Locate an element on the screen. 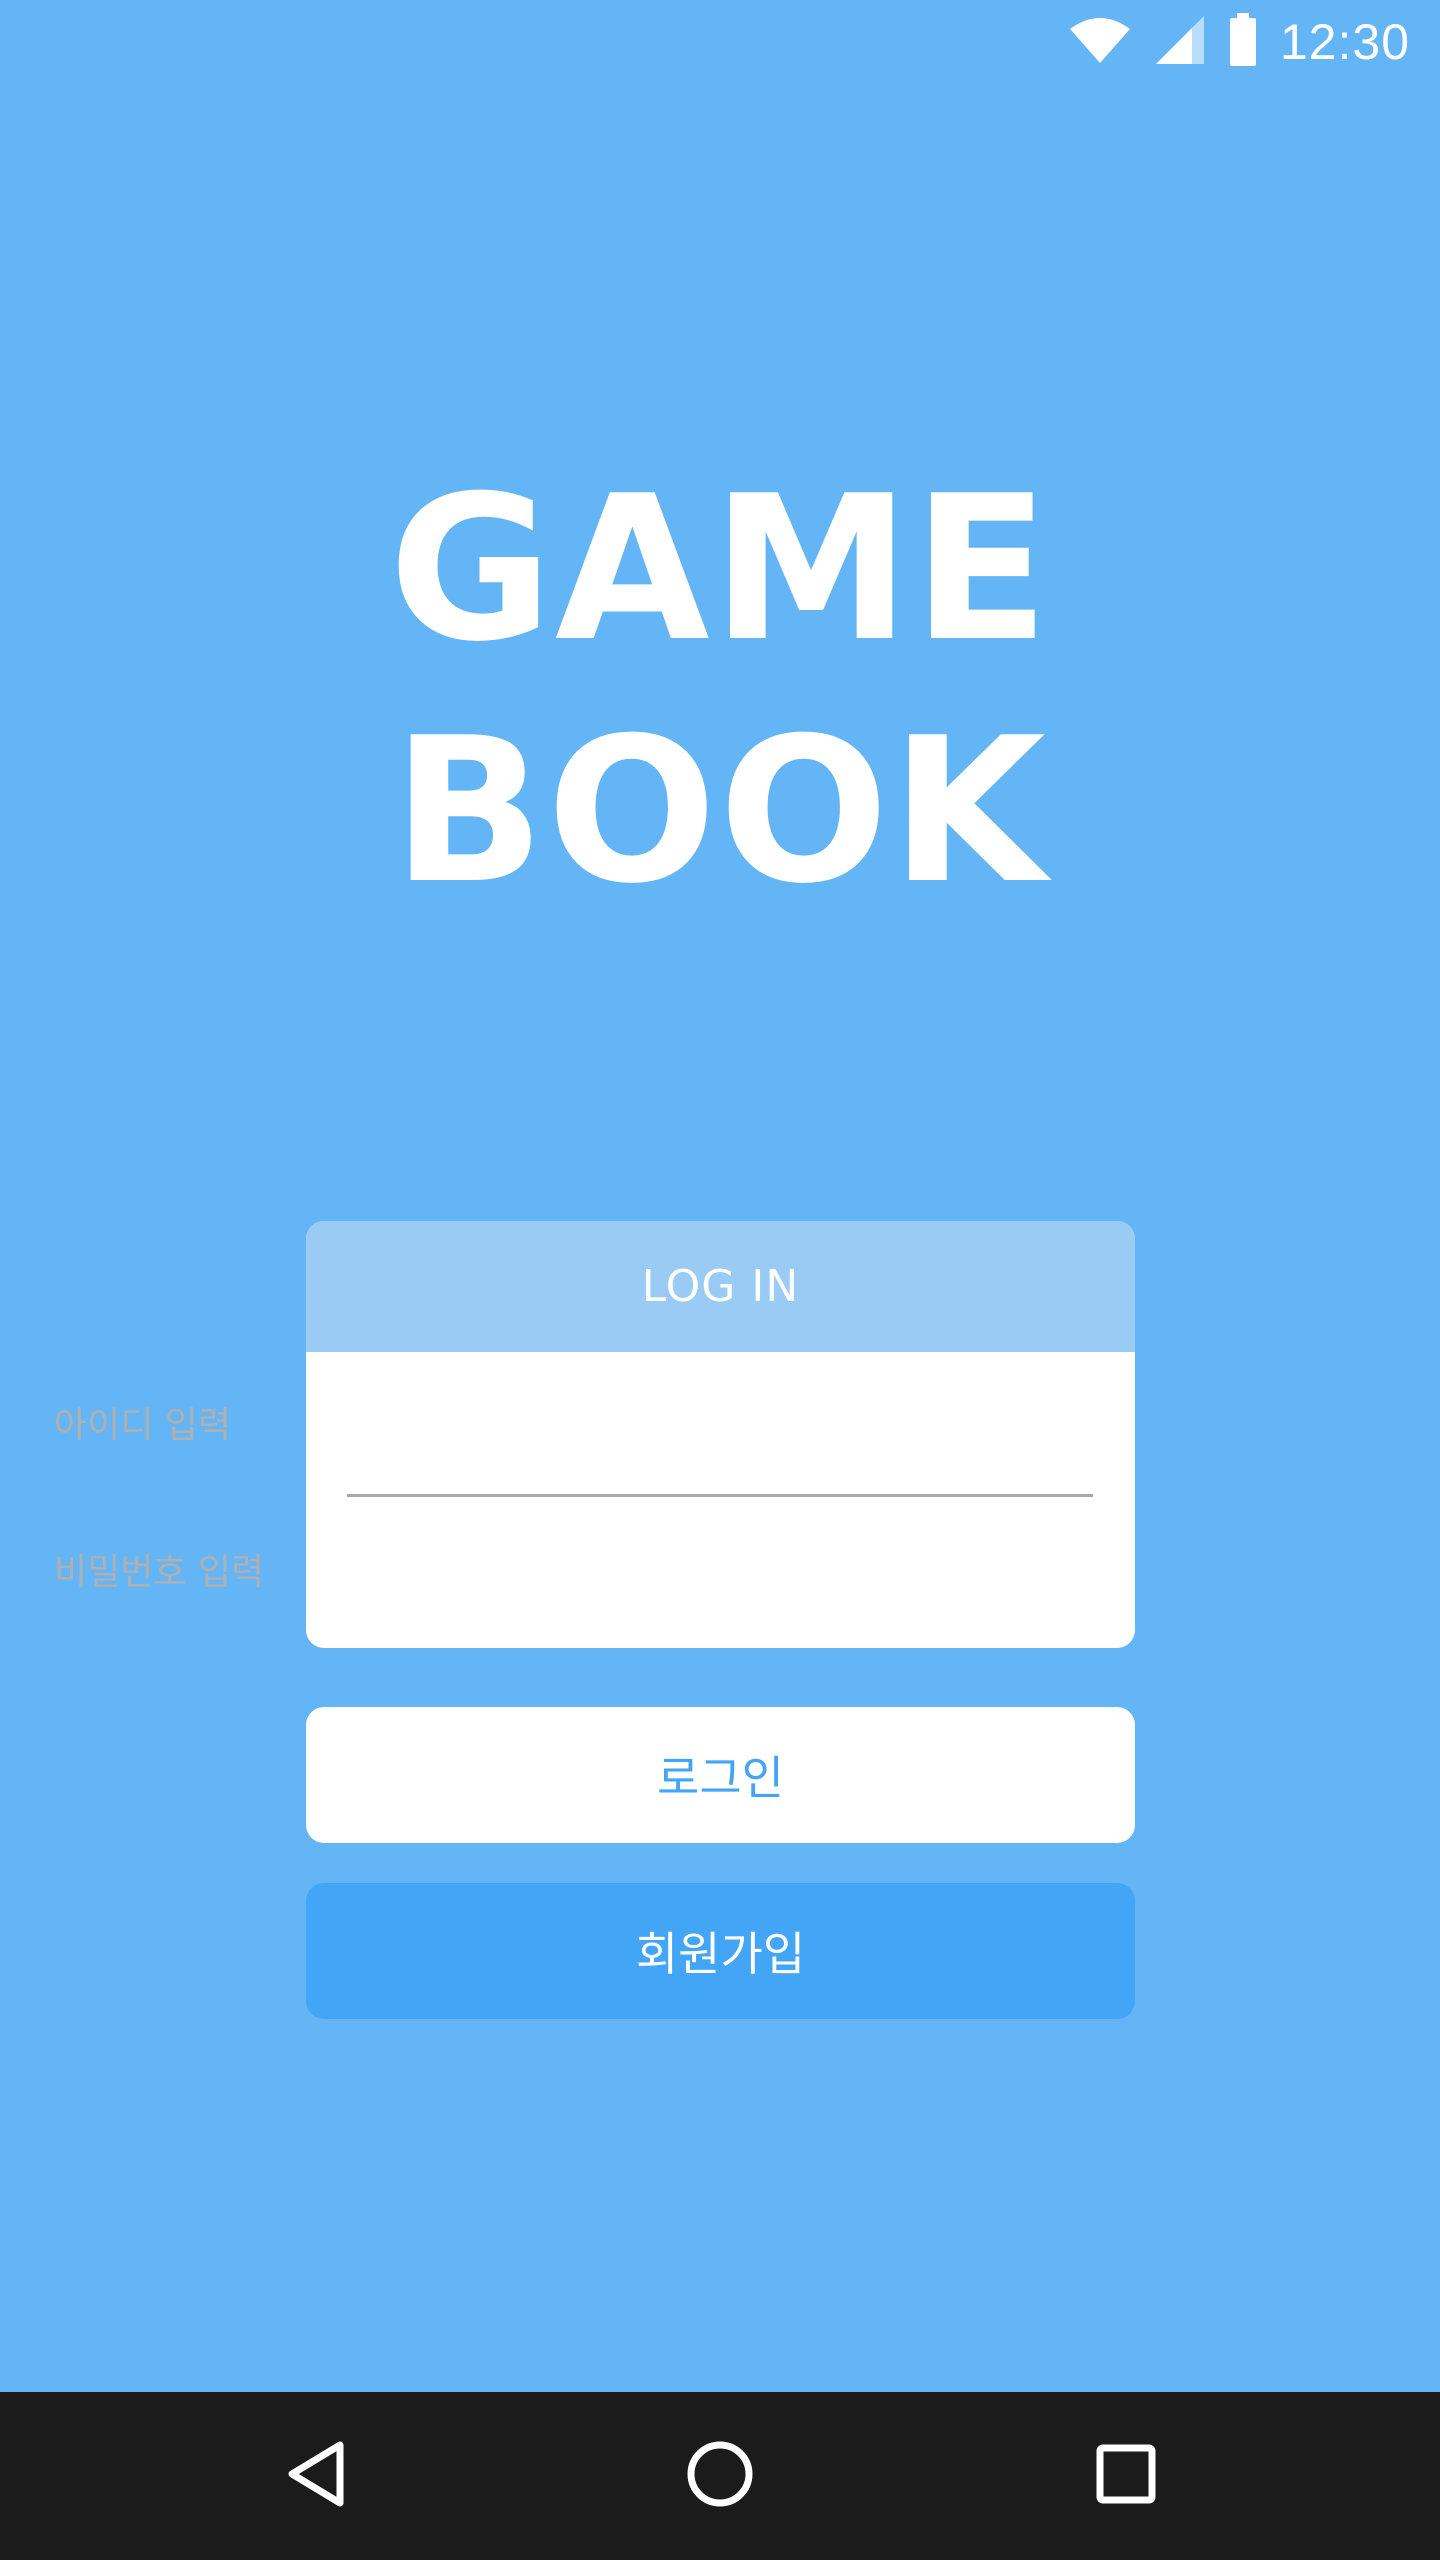 This screenshot has width=1440, height=2560. back-icon is located at coordinates (316, 2476).